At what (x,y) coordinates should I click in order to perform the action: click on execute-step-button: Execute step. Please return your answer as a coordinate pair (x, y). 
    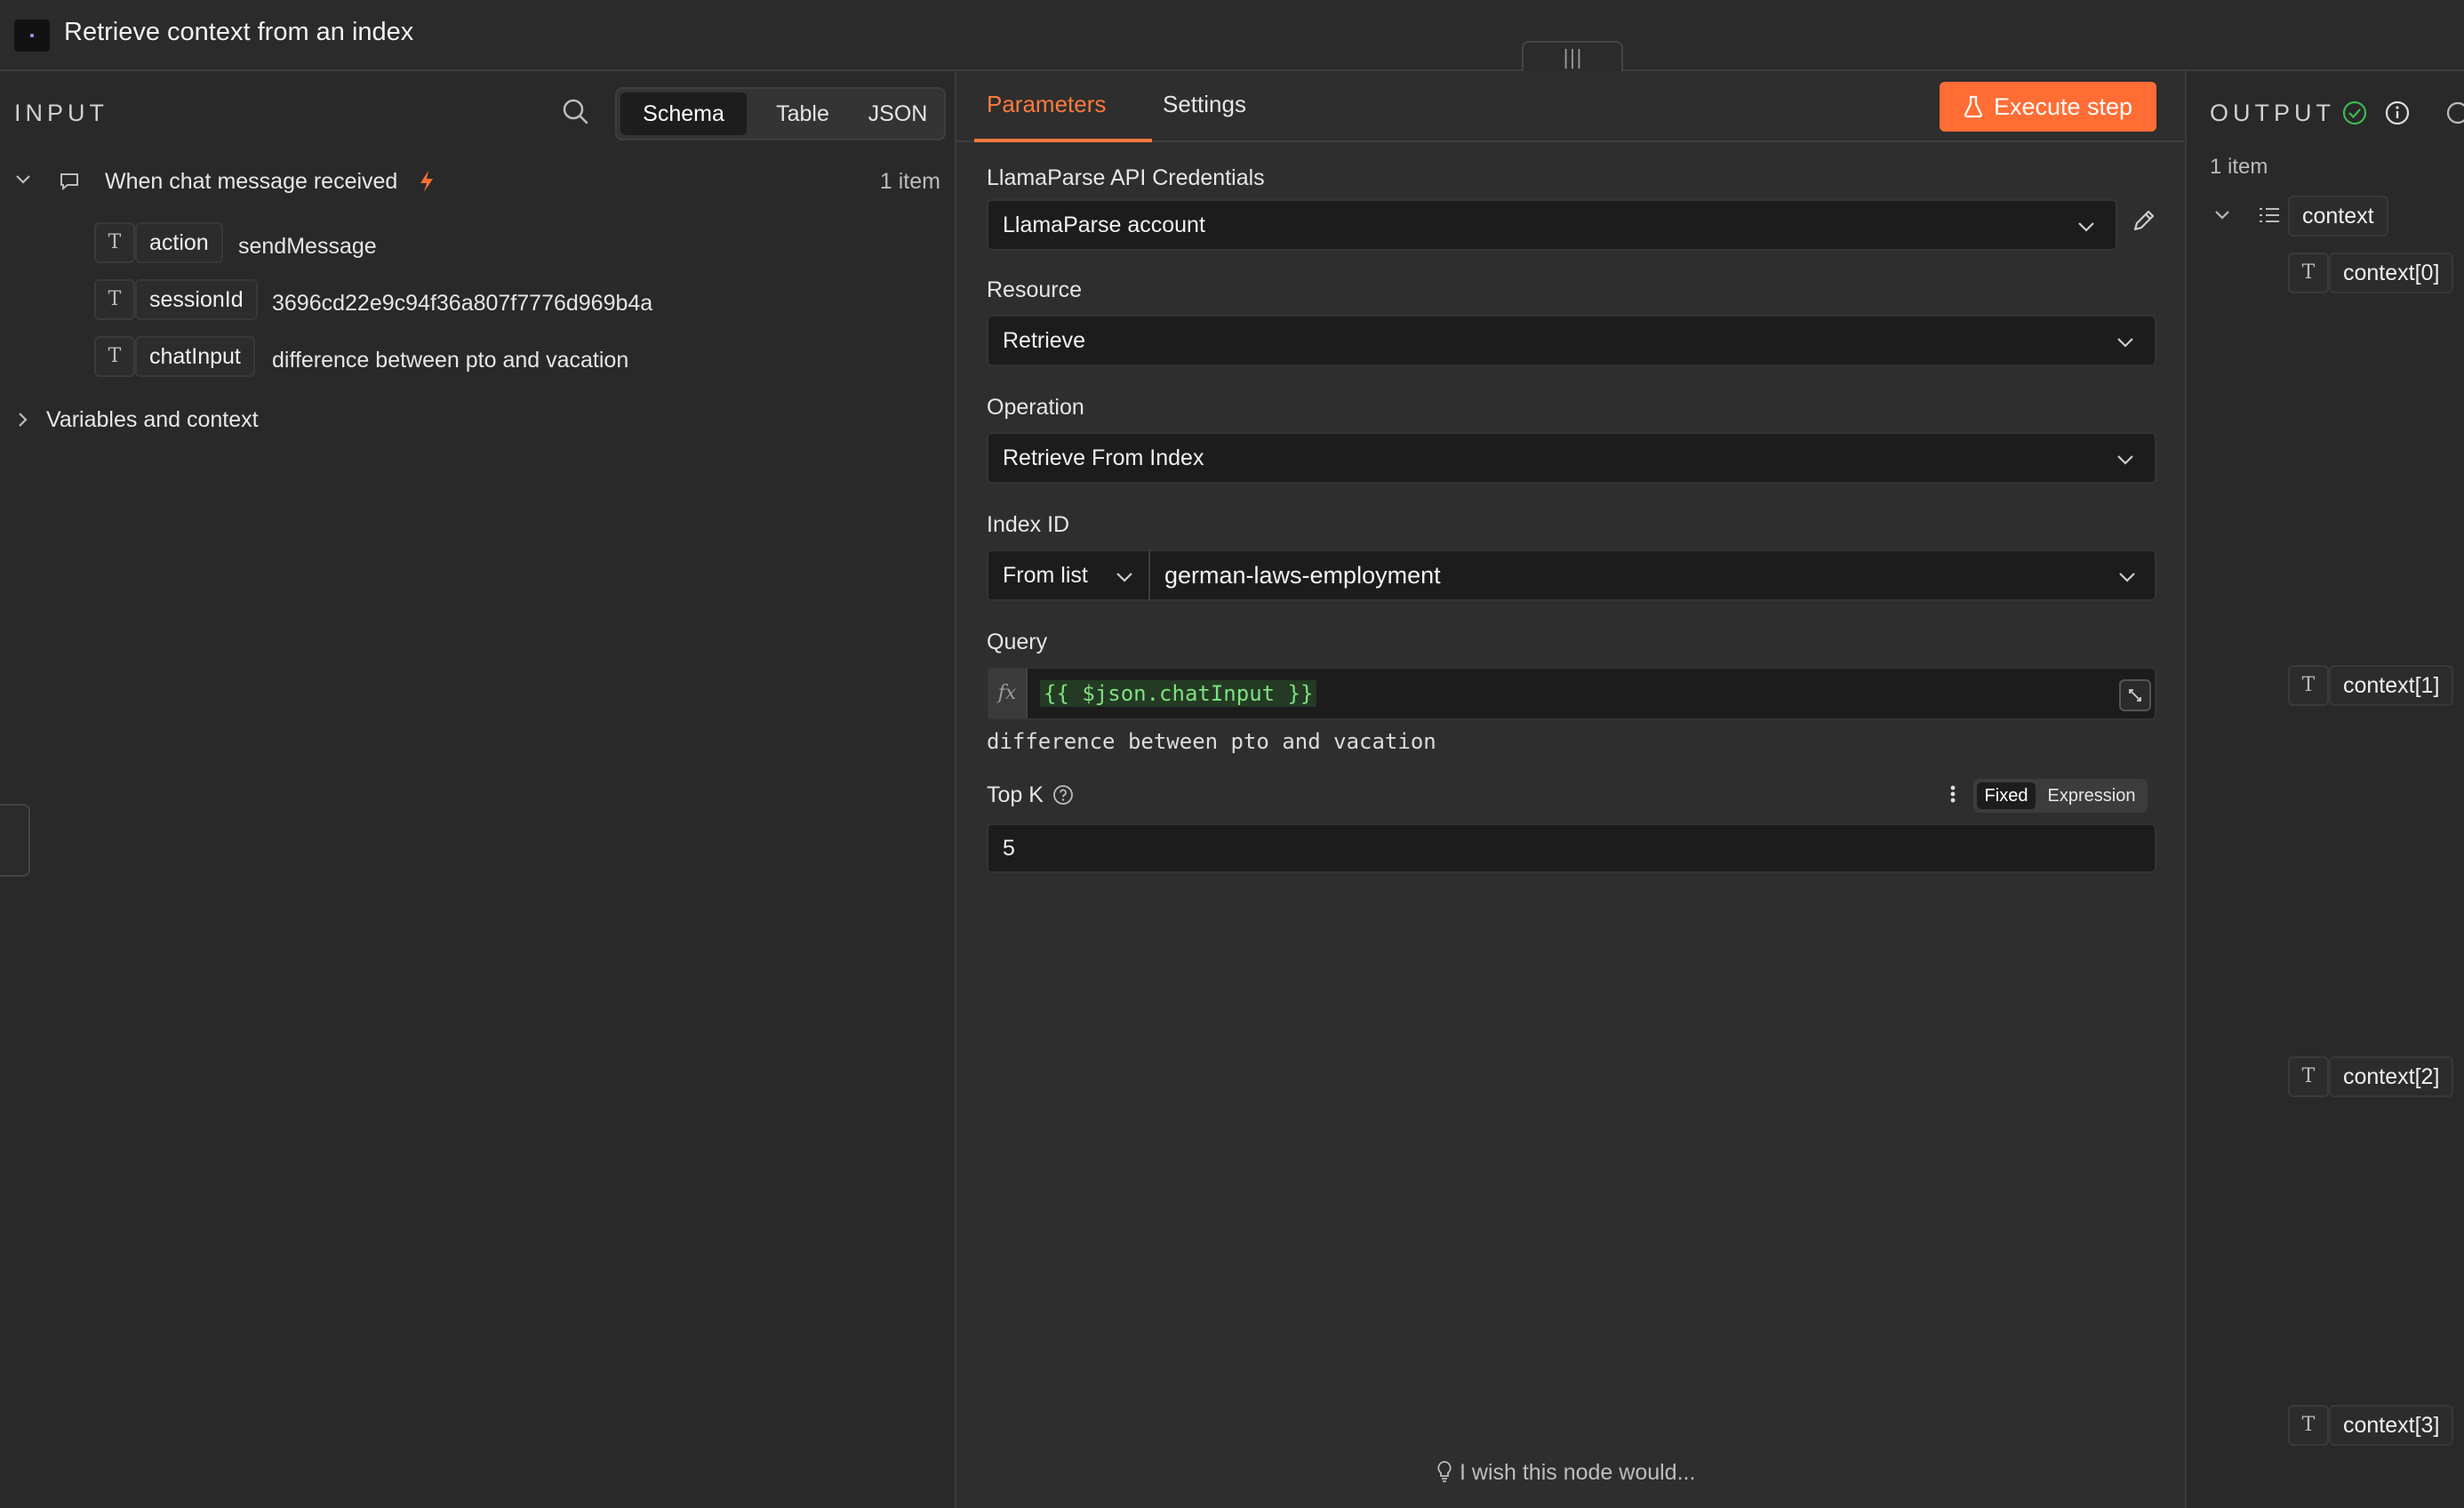
    Looking at the image, I should click on (2048, 107).